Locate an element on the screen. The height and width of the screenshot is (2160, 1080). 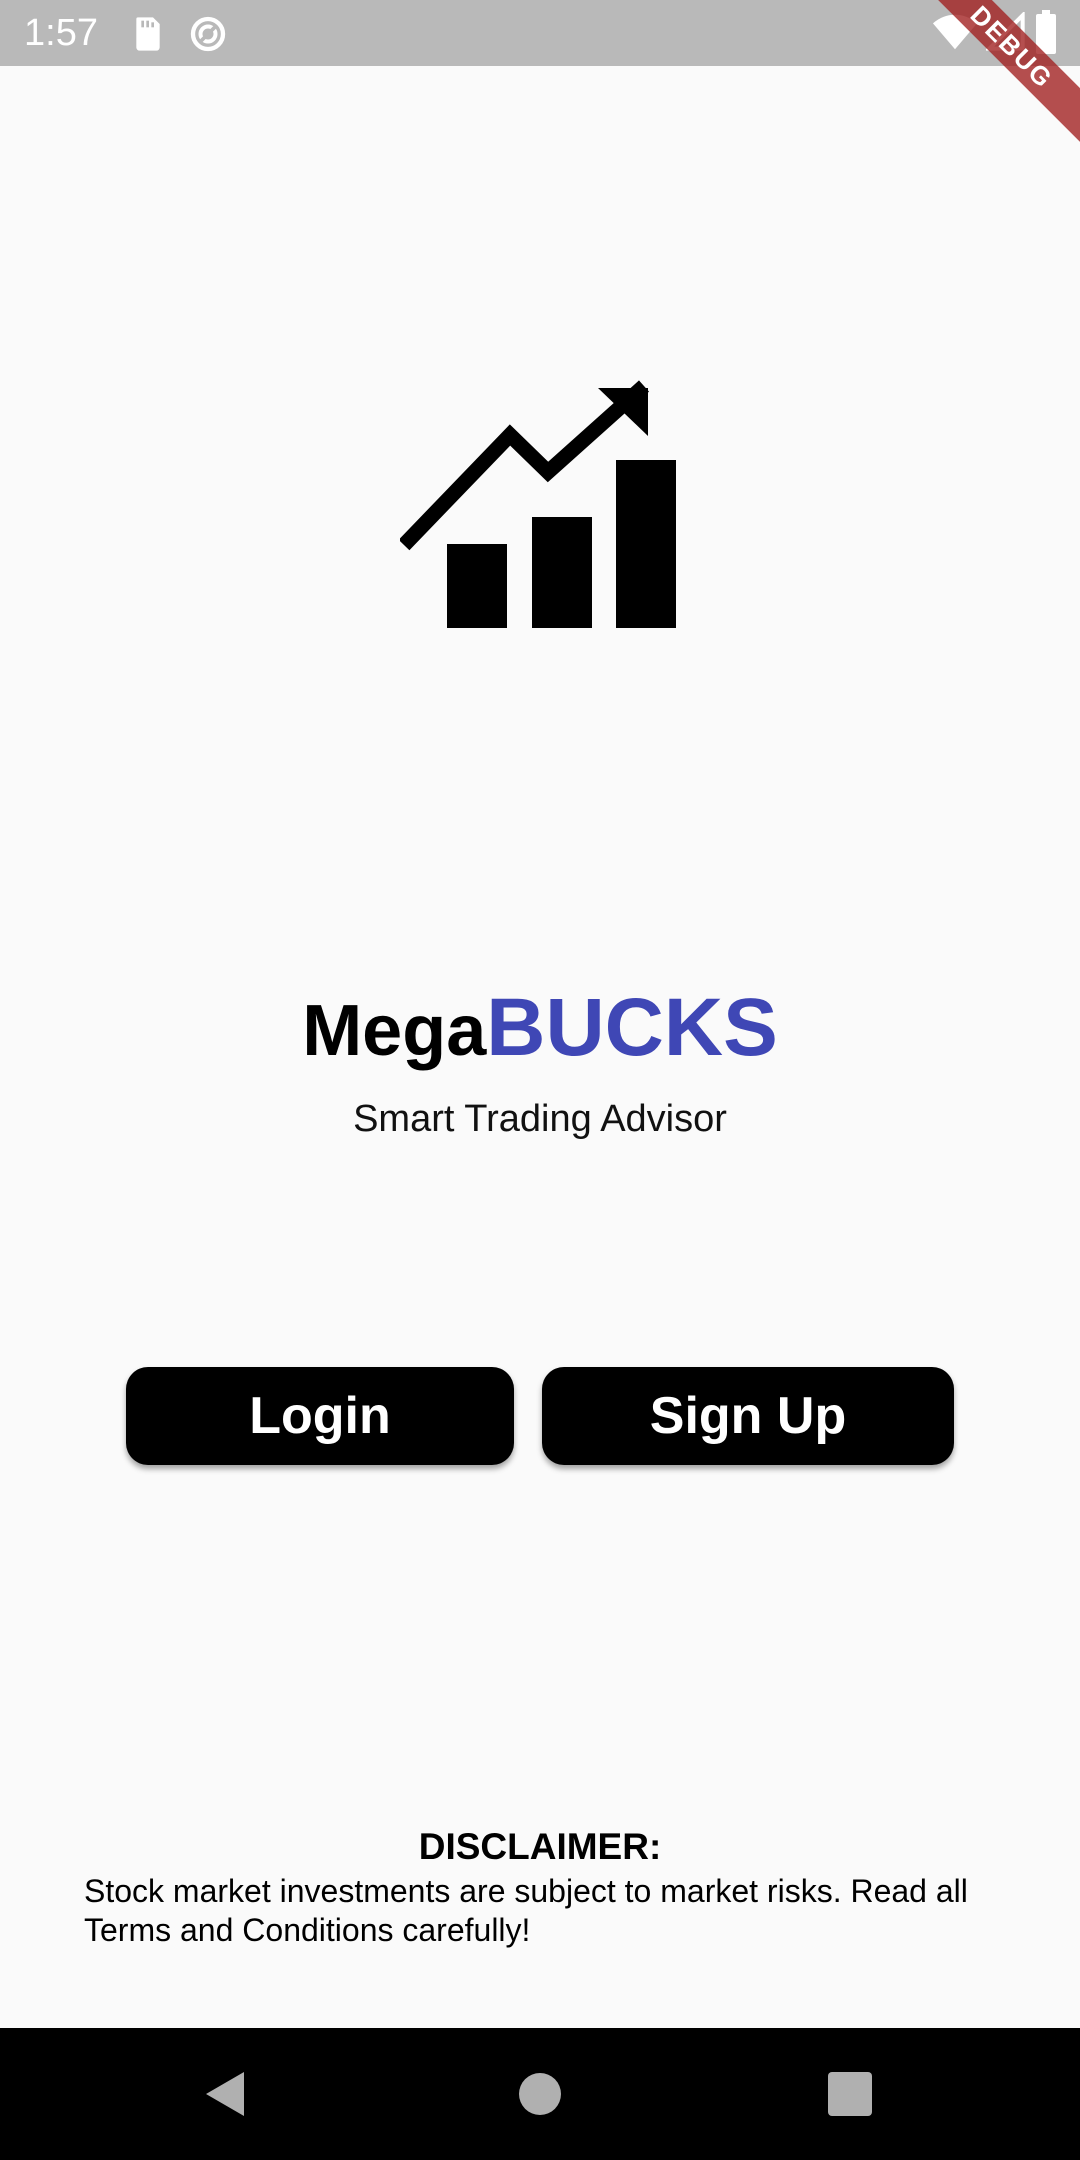
recents-icon is located at coordinates (850, 2094).